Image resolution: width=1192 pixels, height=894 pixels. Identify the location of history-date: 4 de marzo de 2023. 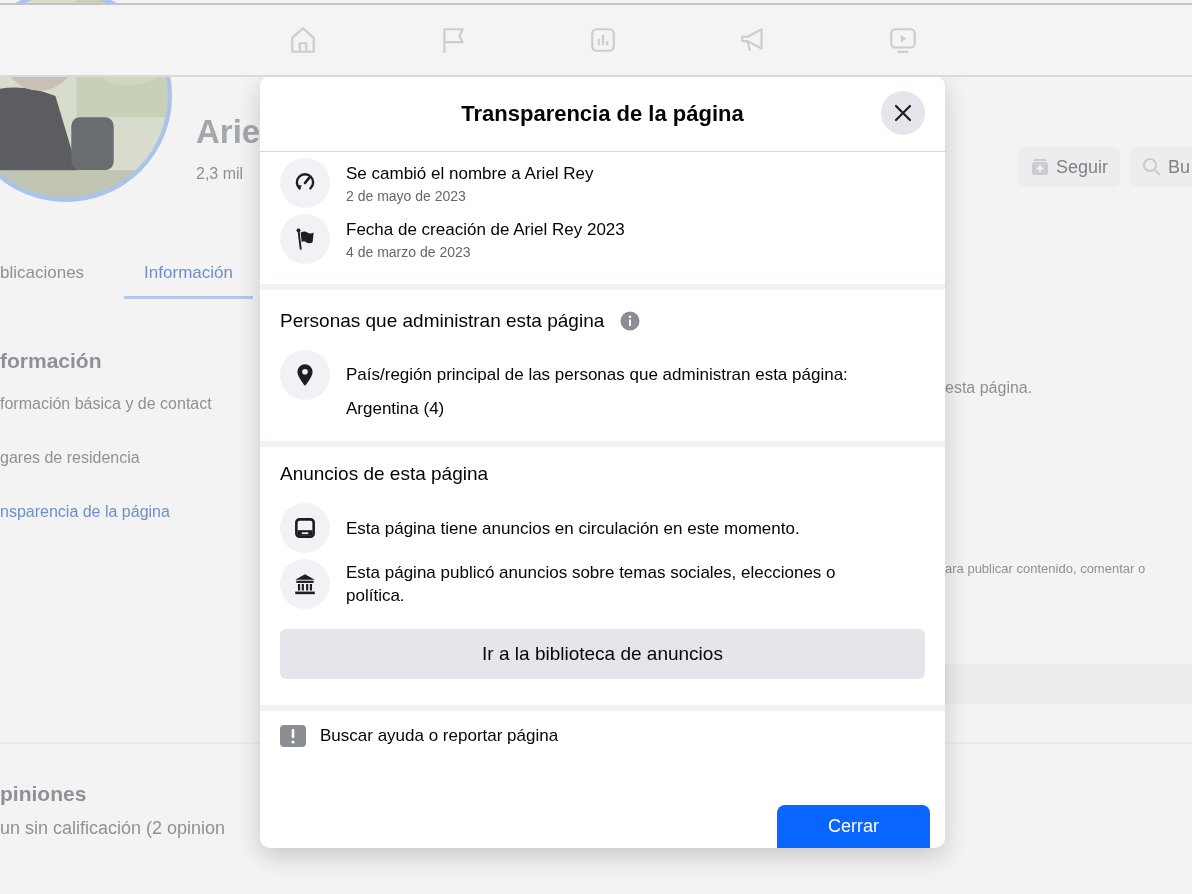
(409, 252).